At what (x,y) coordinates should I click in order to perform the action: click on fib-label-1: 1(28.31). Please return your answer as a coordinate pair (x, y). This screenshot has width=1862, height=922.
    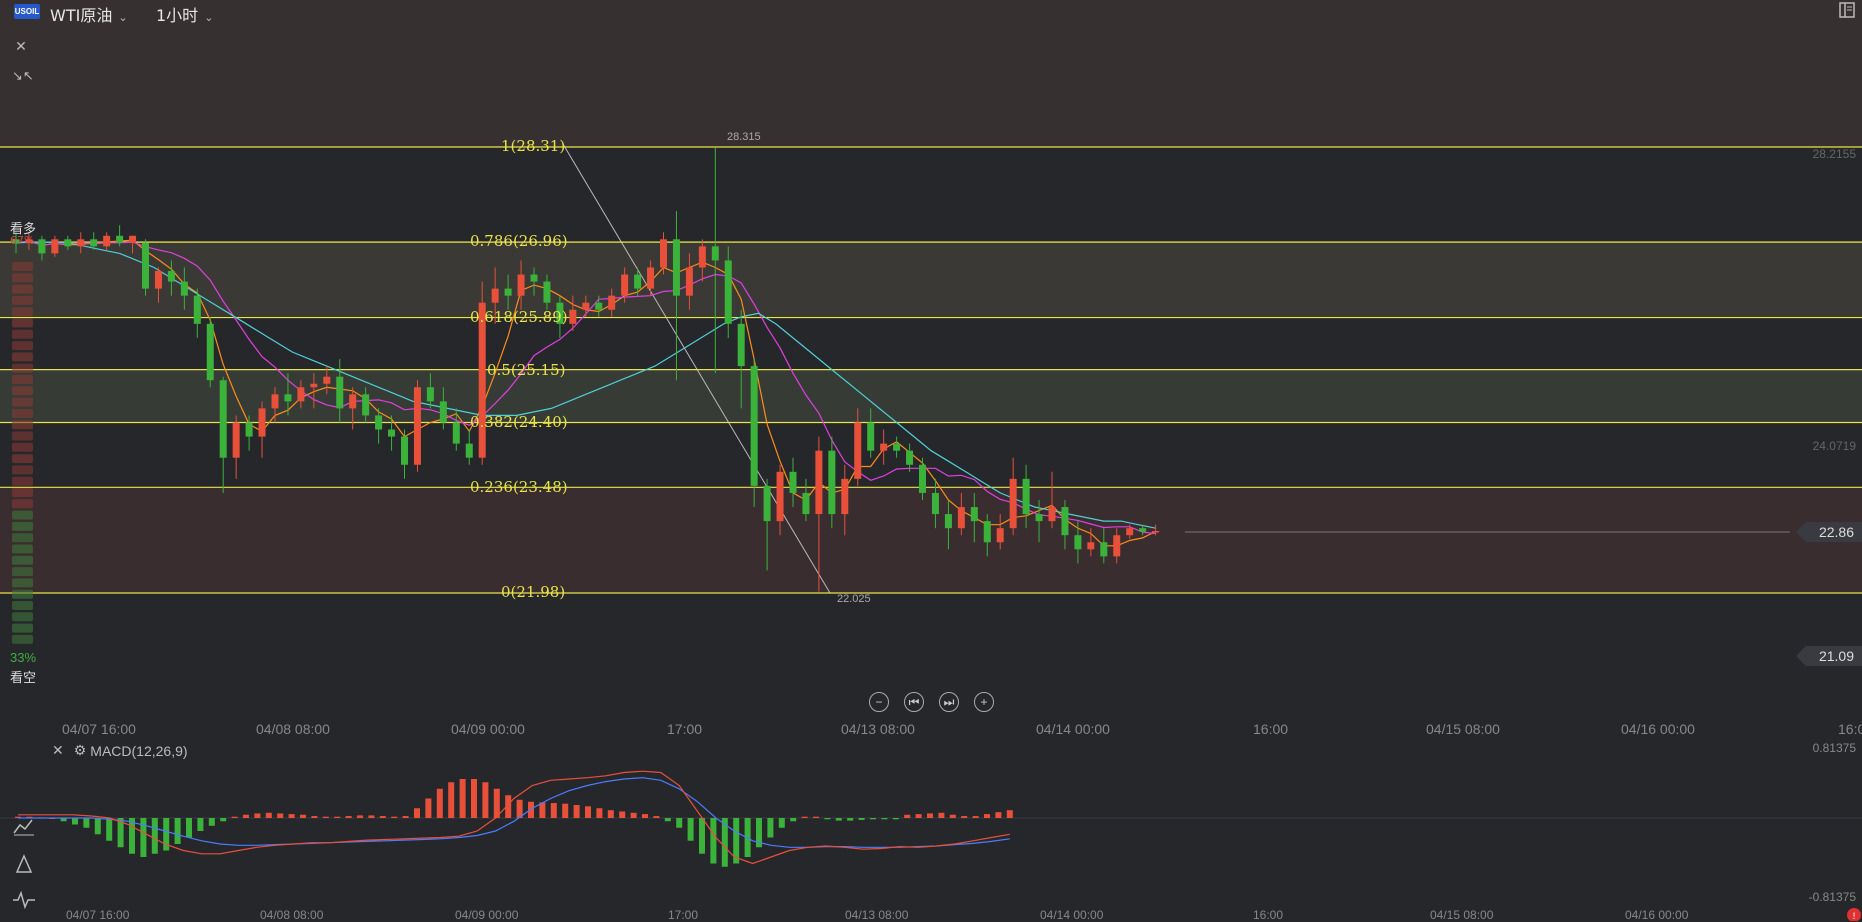
    Looking at the image, I should click on (533, 146).